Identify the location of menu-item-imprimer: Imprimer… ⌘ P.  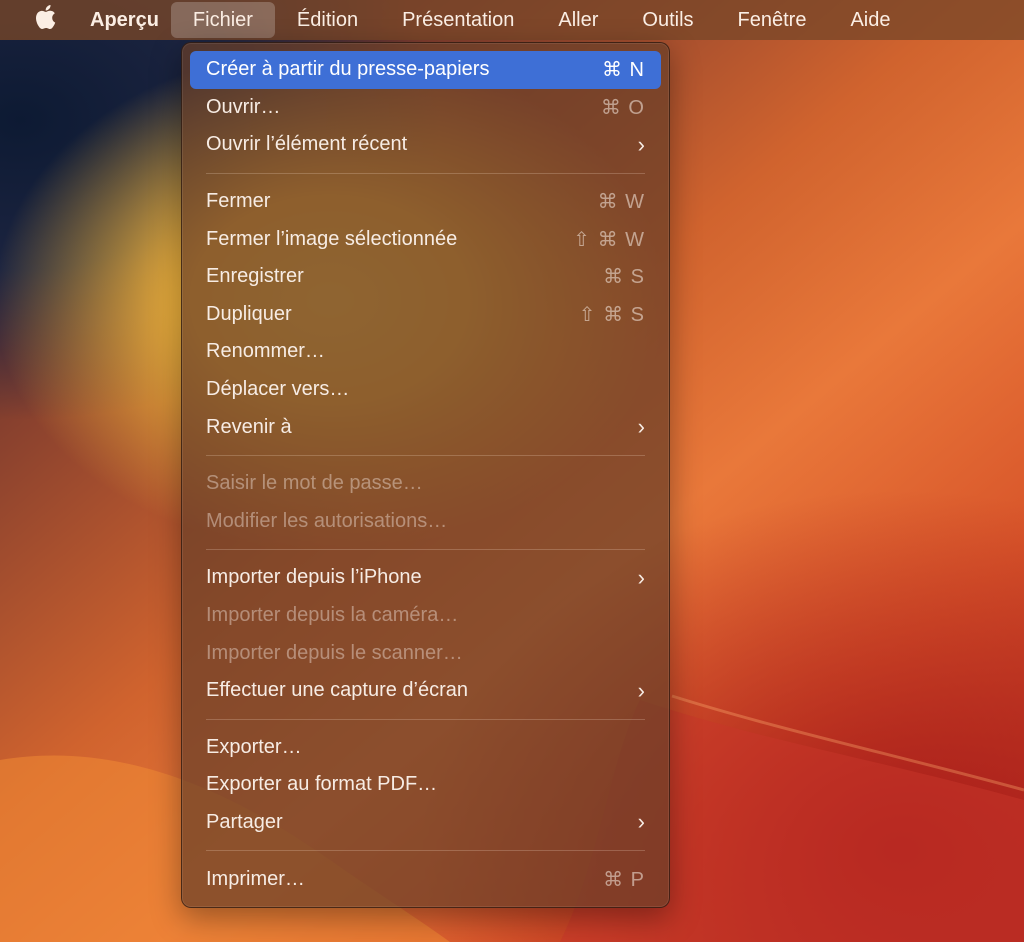
(425, 879).